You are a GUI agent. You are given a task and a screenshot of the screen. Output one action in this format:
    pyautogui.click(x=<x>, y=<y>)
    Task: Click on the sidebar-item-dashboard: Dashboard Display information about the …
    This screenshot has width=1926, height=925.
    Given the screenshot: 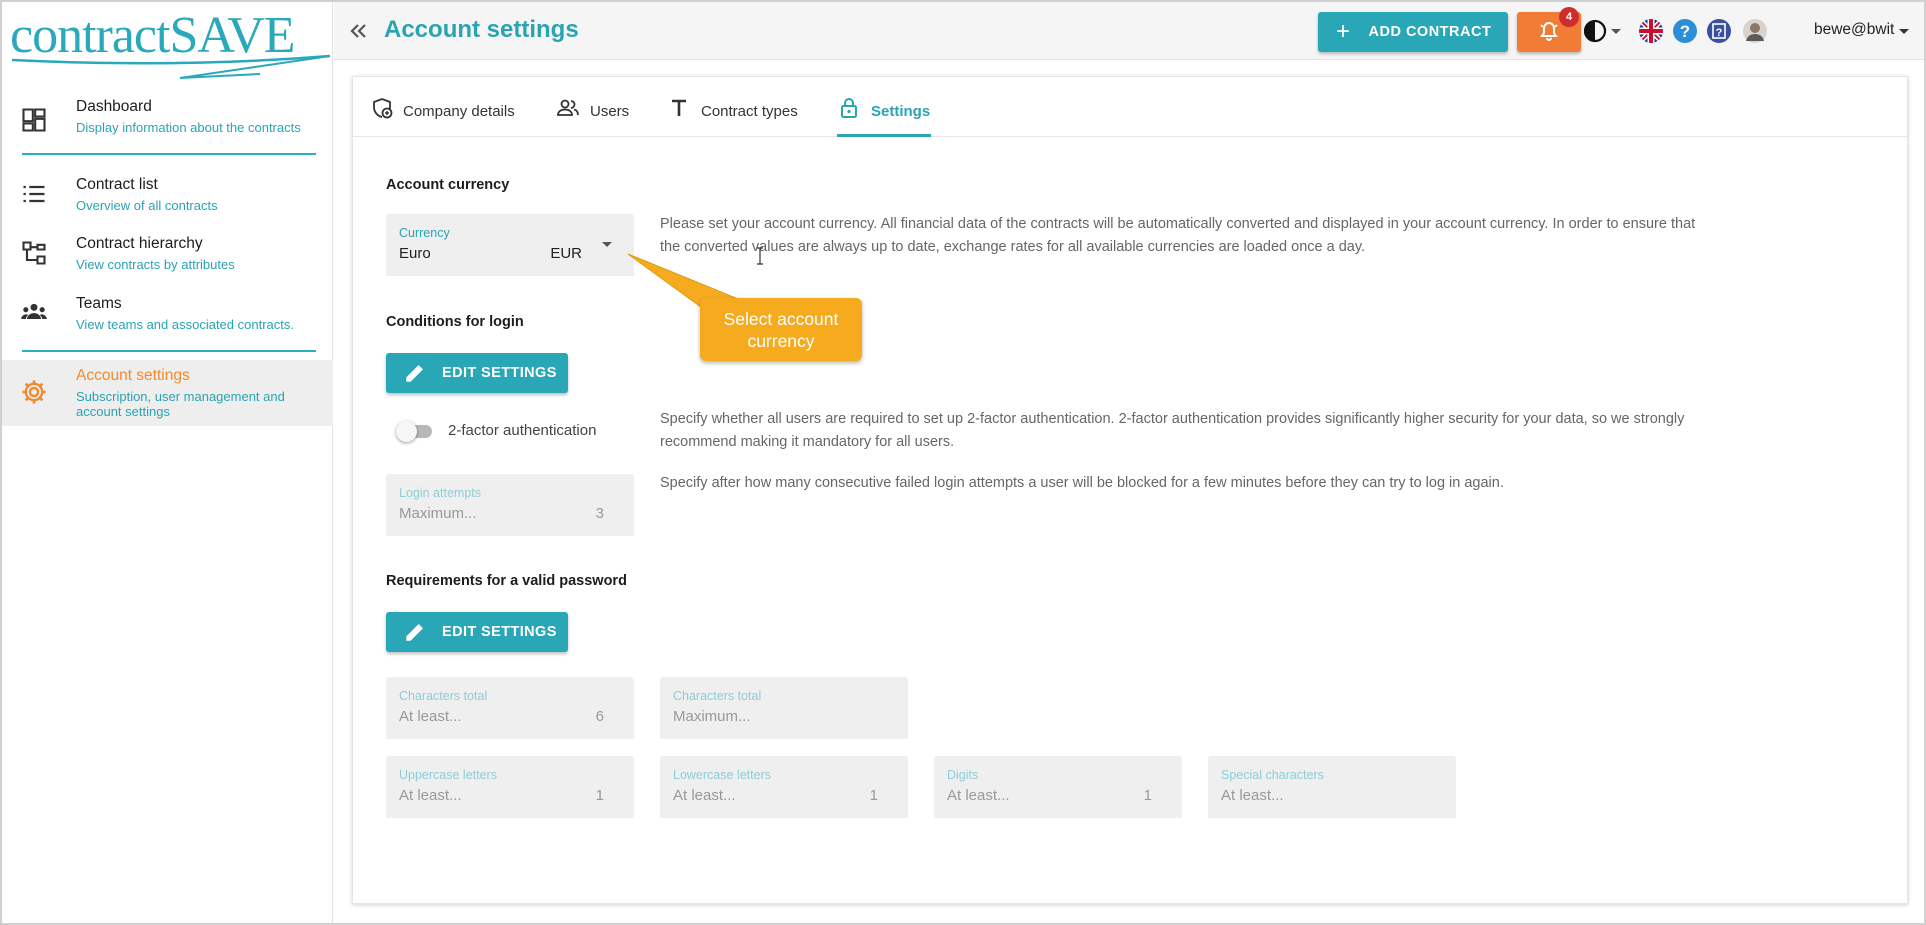 What is the action you would take?
    pyautogui.click(x=167, y=121)
    